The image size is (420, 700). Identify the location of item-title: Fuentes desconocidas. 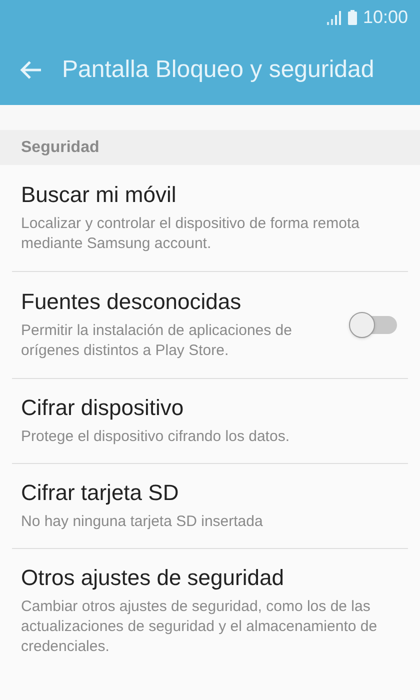
(131, 302).